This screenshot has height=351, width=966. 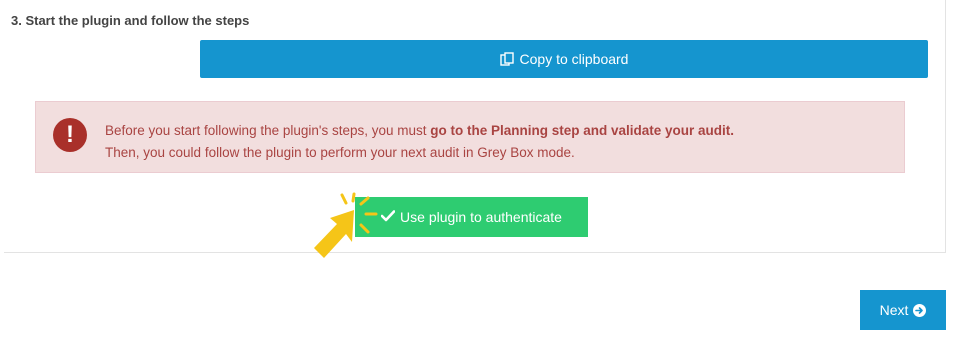 I want to click on hand-pointer-arrow-icon, so click(x=346, y=225).